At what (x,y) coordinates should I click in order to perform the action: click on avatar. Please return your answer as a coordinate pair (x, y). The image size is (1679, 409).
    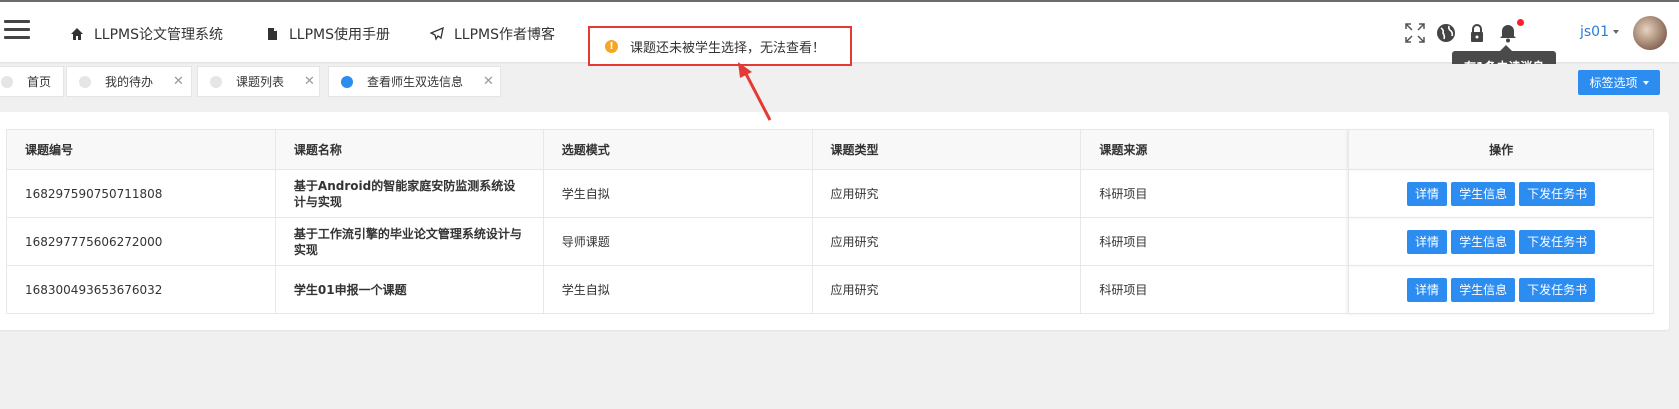
    Looking at the image, I should click on (1650, 33).